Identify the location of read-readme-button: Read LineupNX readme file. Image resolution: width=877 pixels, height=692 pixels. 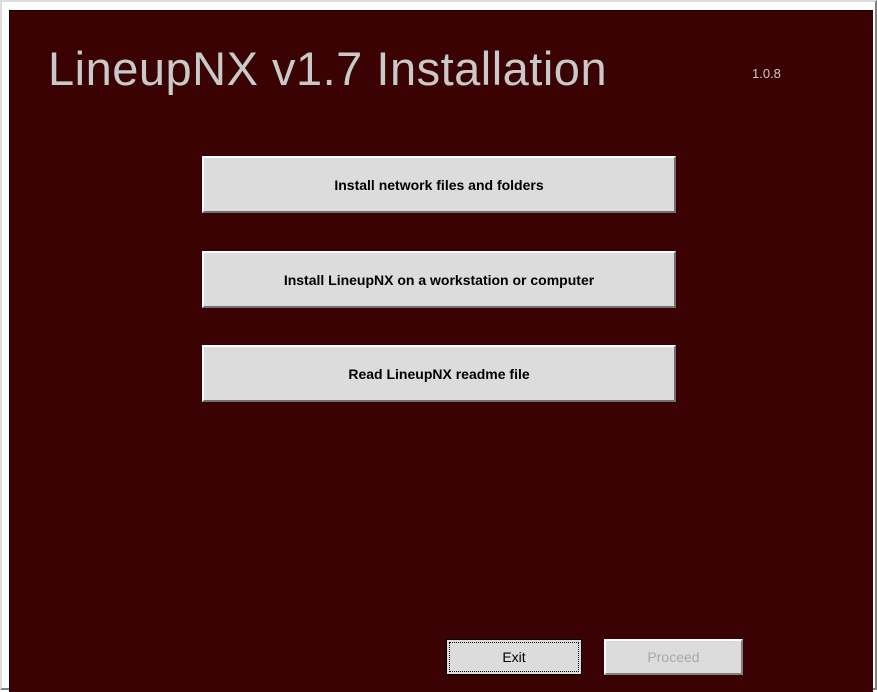
(439, 373).